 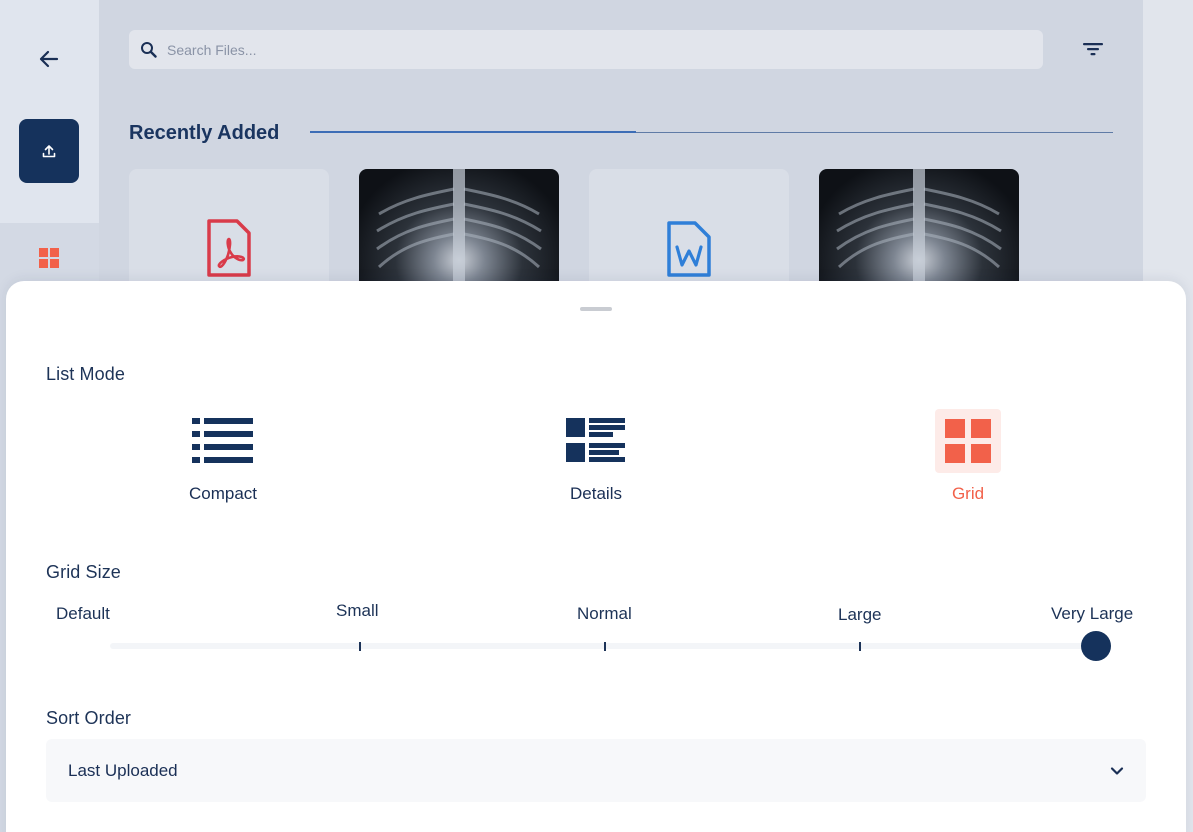 I want to click on sheet-drag-handle, so click(x=596, y=309).